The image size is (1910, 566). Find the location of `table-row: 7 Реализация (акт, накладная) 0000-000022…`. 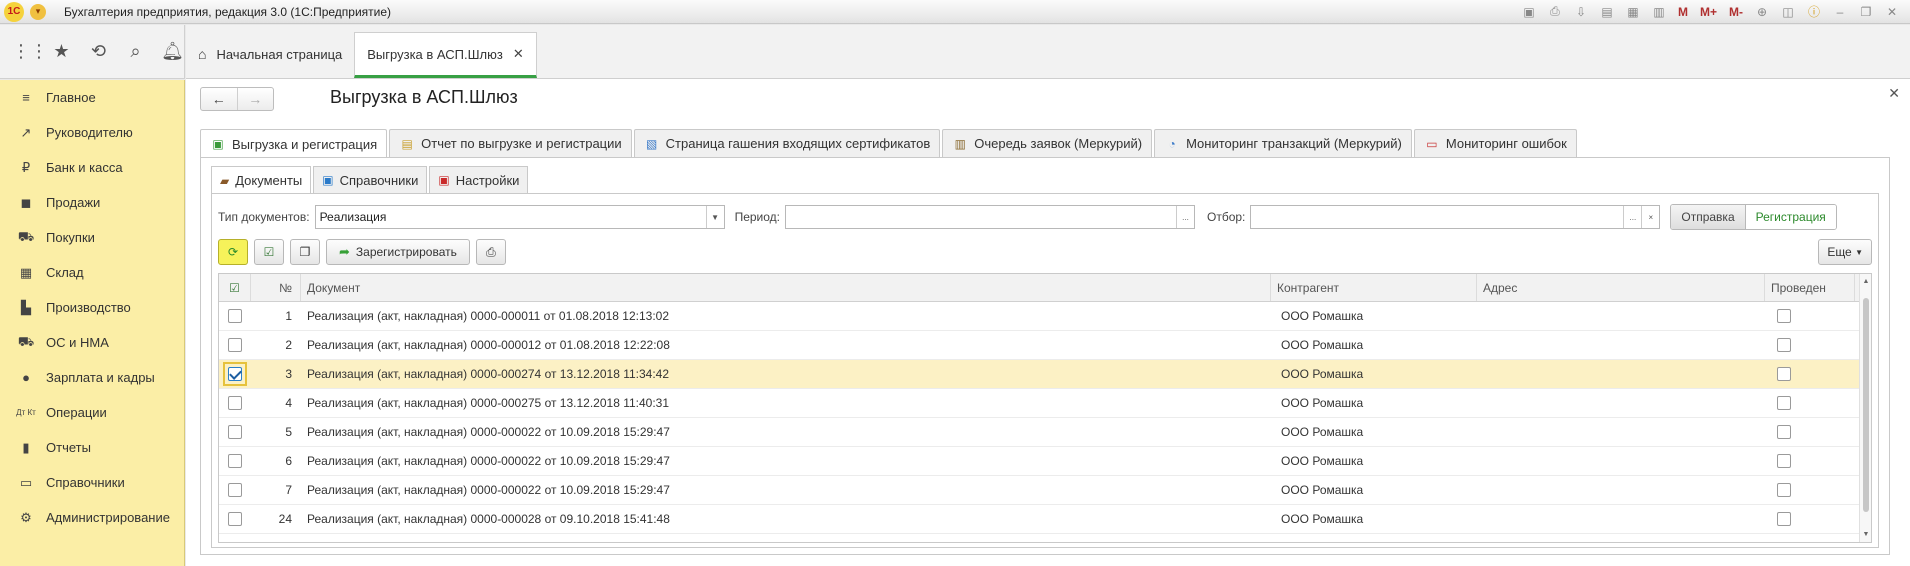

table-row: 7 Реализация (акт, накладная) 0000-000022… is located at coordinates (1045, 490).